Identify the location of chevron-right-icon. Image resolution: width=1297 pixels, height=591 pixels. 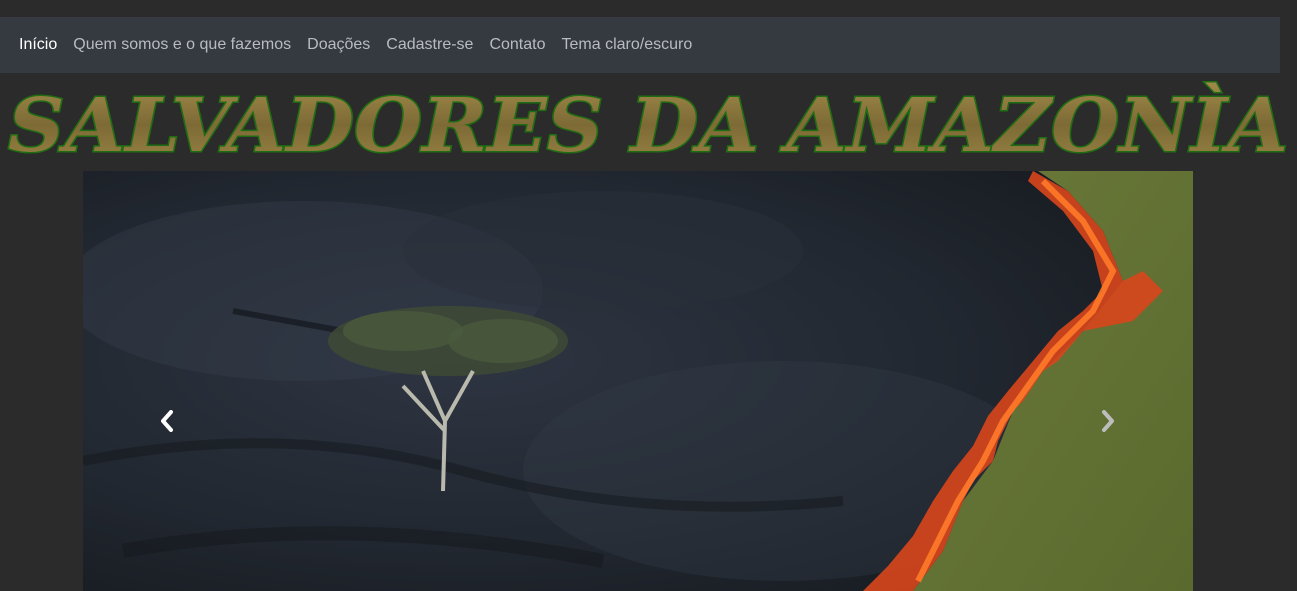
(1108, 421).